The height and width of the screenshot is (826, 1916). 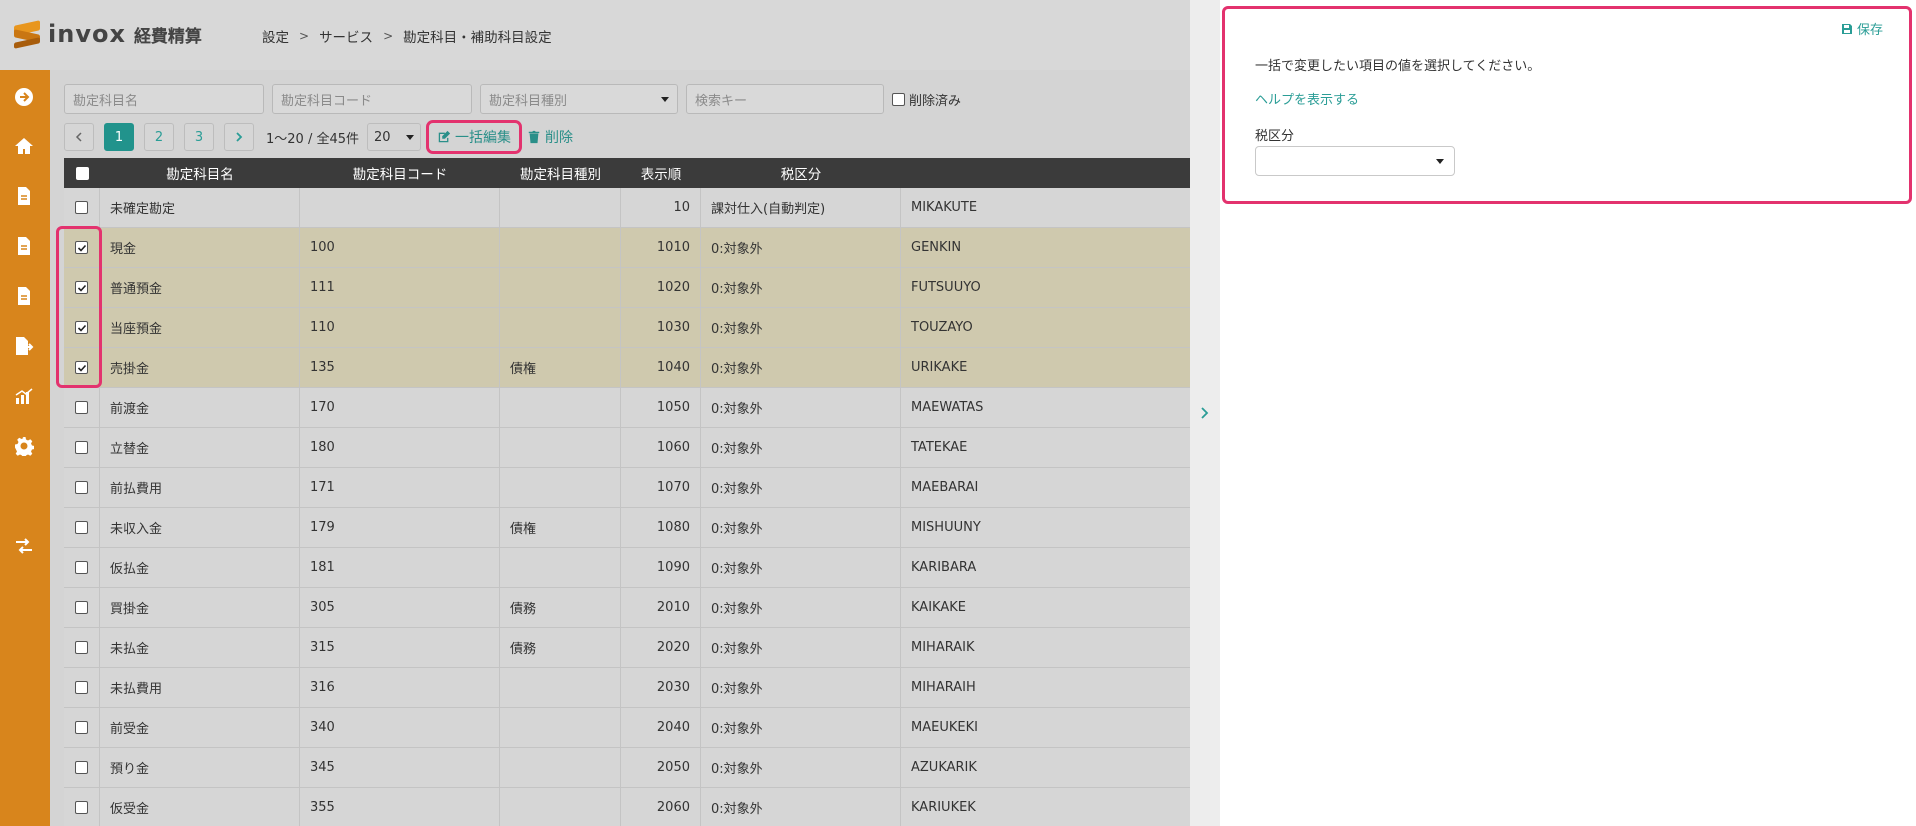 What do you see at coordinates (801, 447) in the screenshot?
I see `cell-tax-category: 0:対象外` at bounding box center [801, 447].